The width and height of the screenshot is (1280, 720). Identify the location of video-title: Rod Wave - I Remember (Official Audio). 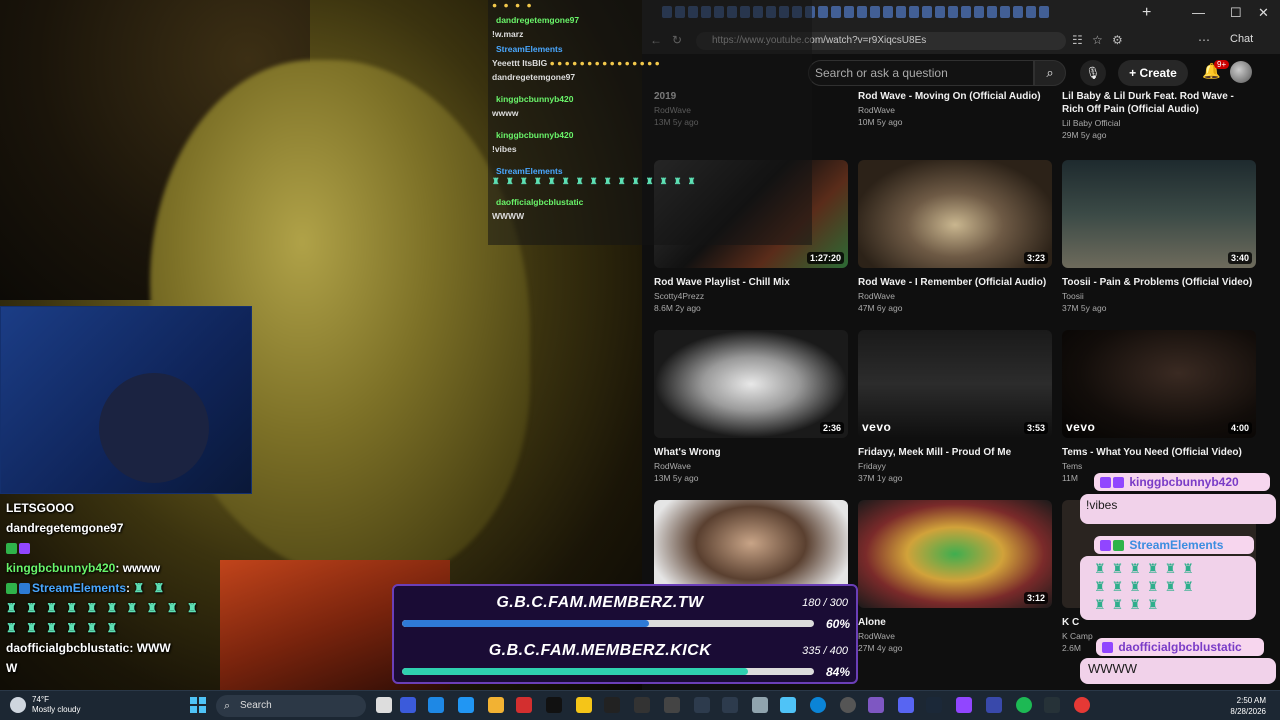
(955, 282).